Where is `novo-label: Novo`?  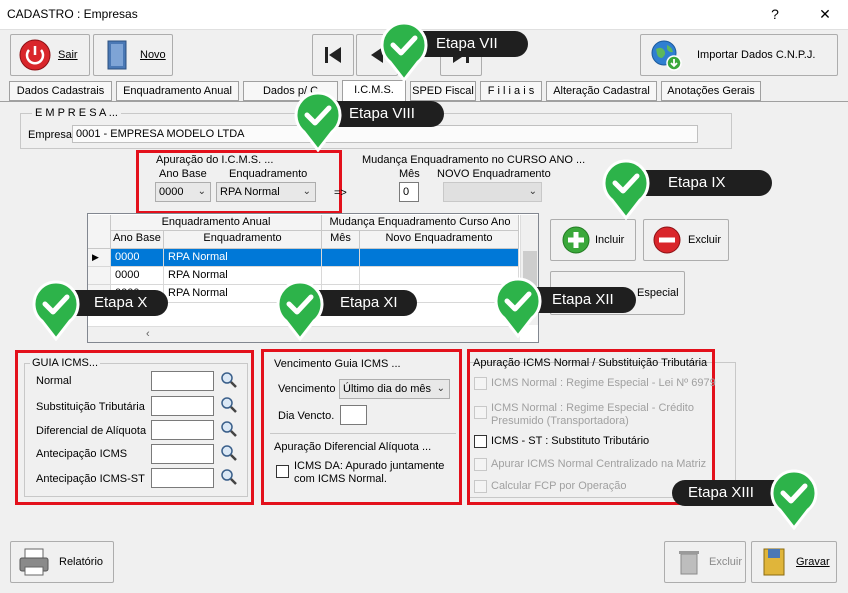
novo-label: Novo is located at coordinates (153, 55).